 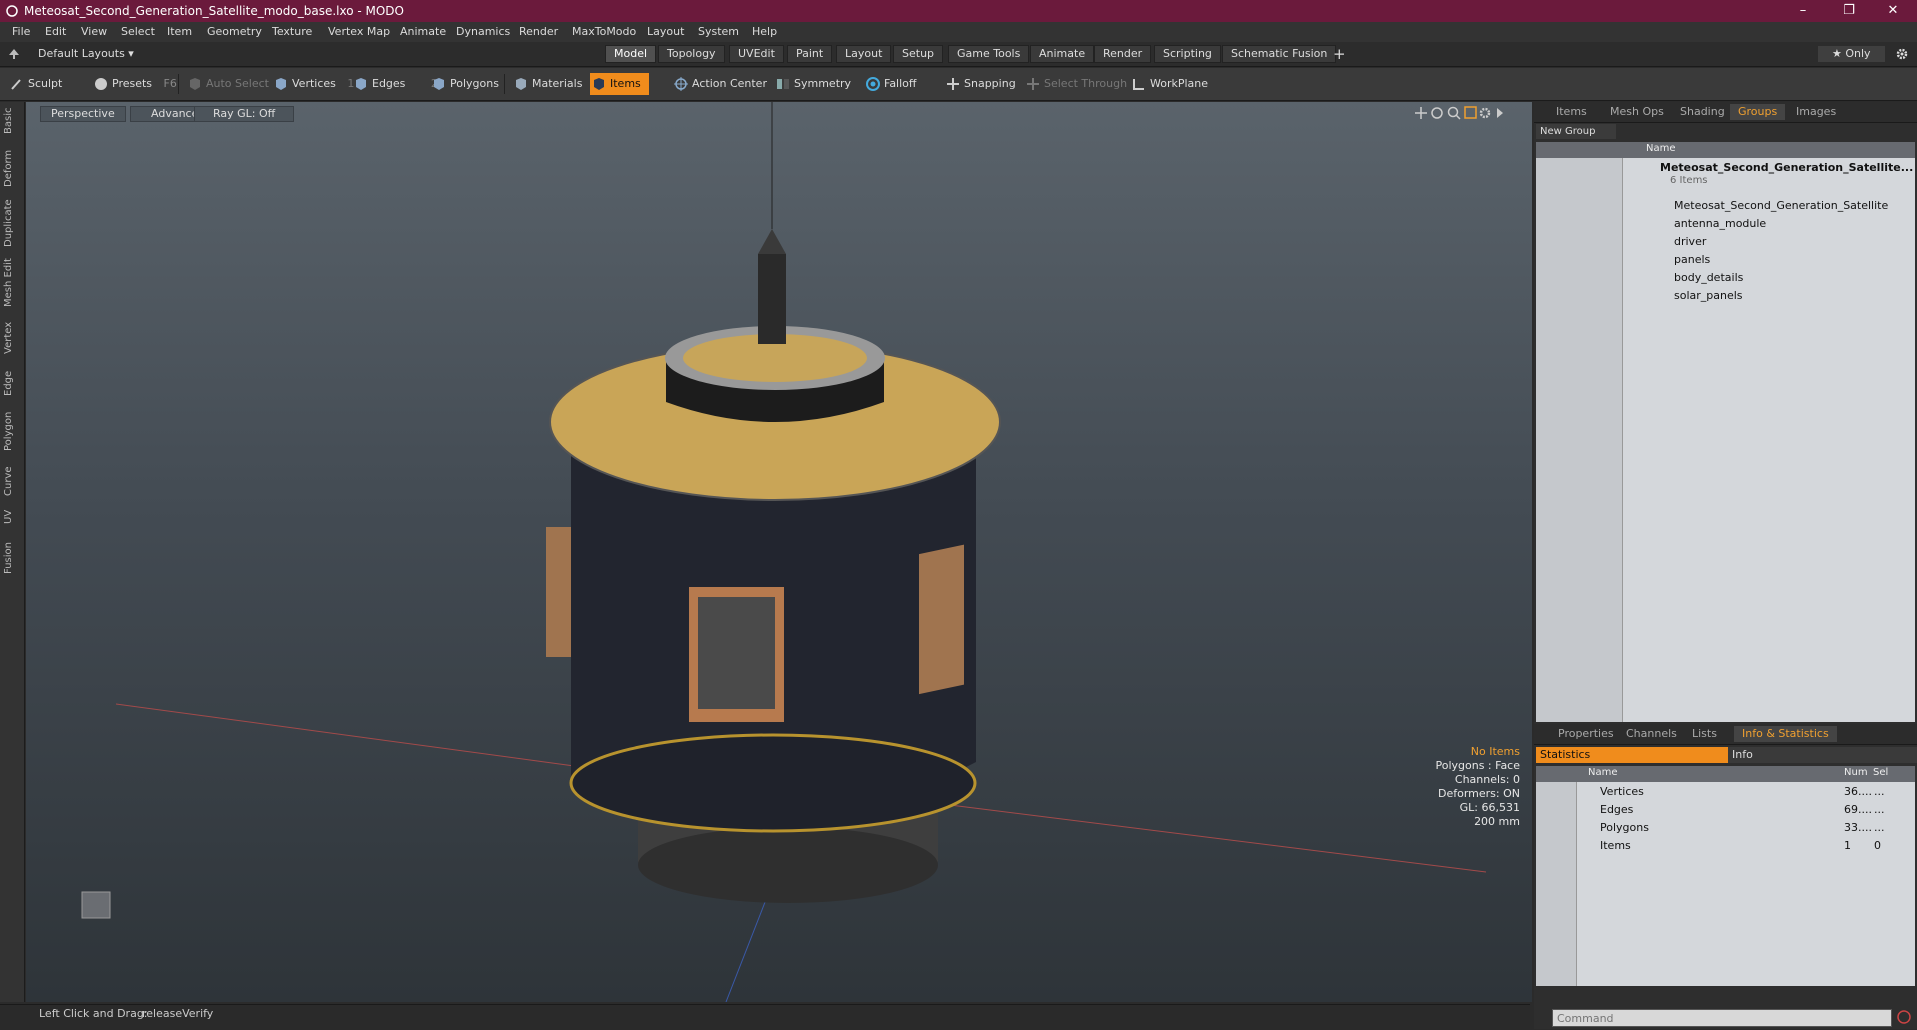 I want to click on menu-file: File, so click(x=21, y=31).